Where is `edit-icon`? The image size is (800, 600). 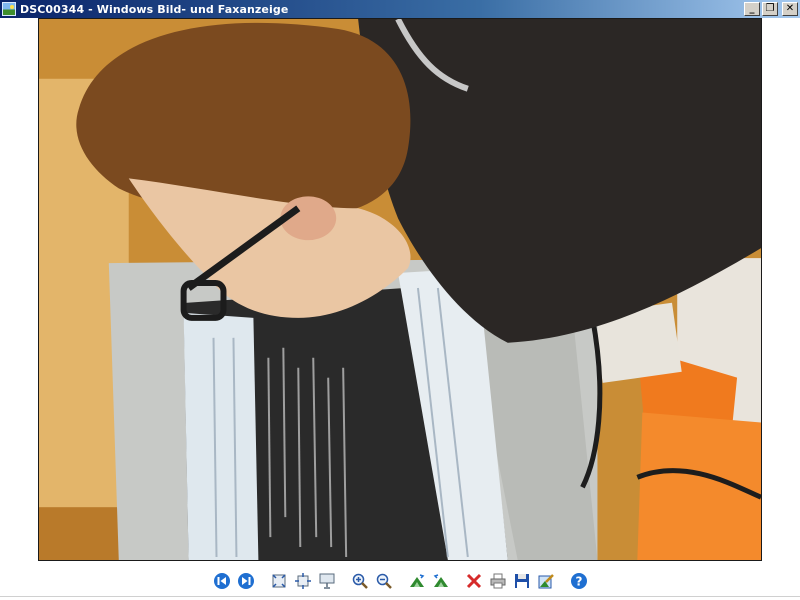
edit-icon is located at coordinates (546, 581).